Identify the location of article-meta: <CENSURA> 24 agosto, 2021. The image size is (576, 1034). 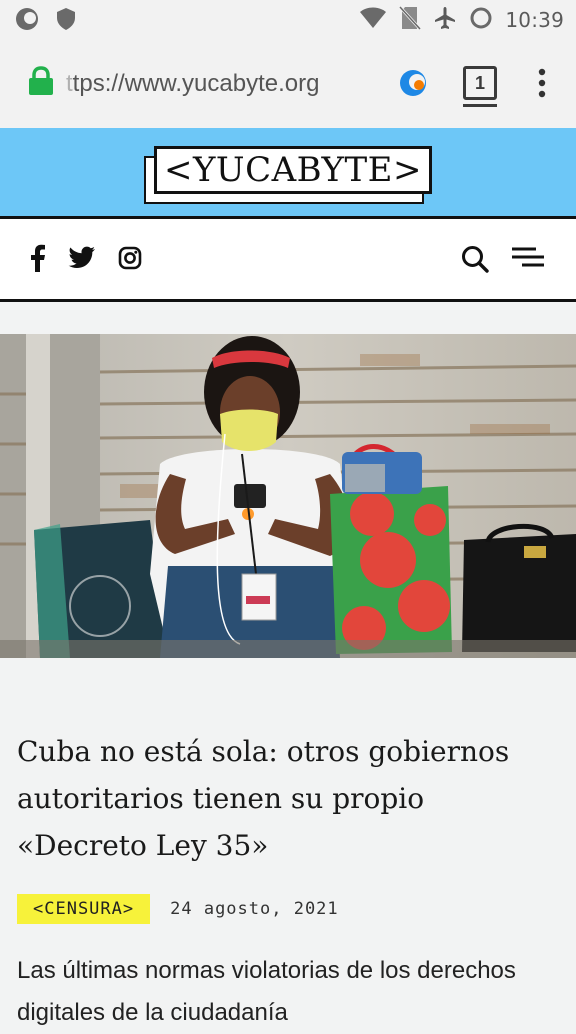
(178, 909).